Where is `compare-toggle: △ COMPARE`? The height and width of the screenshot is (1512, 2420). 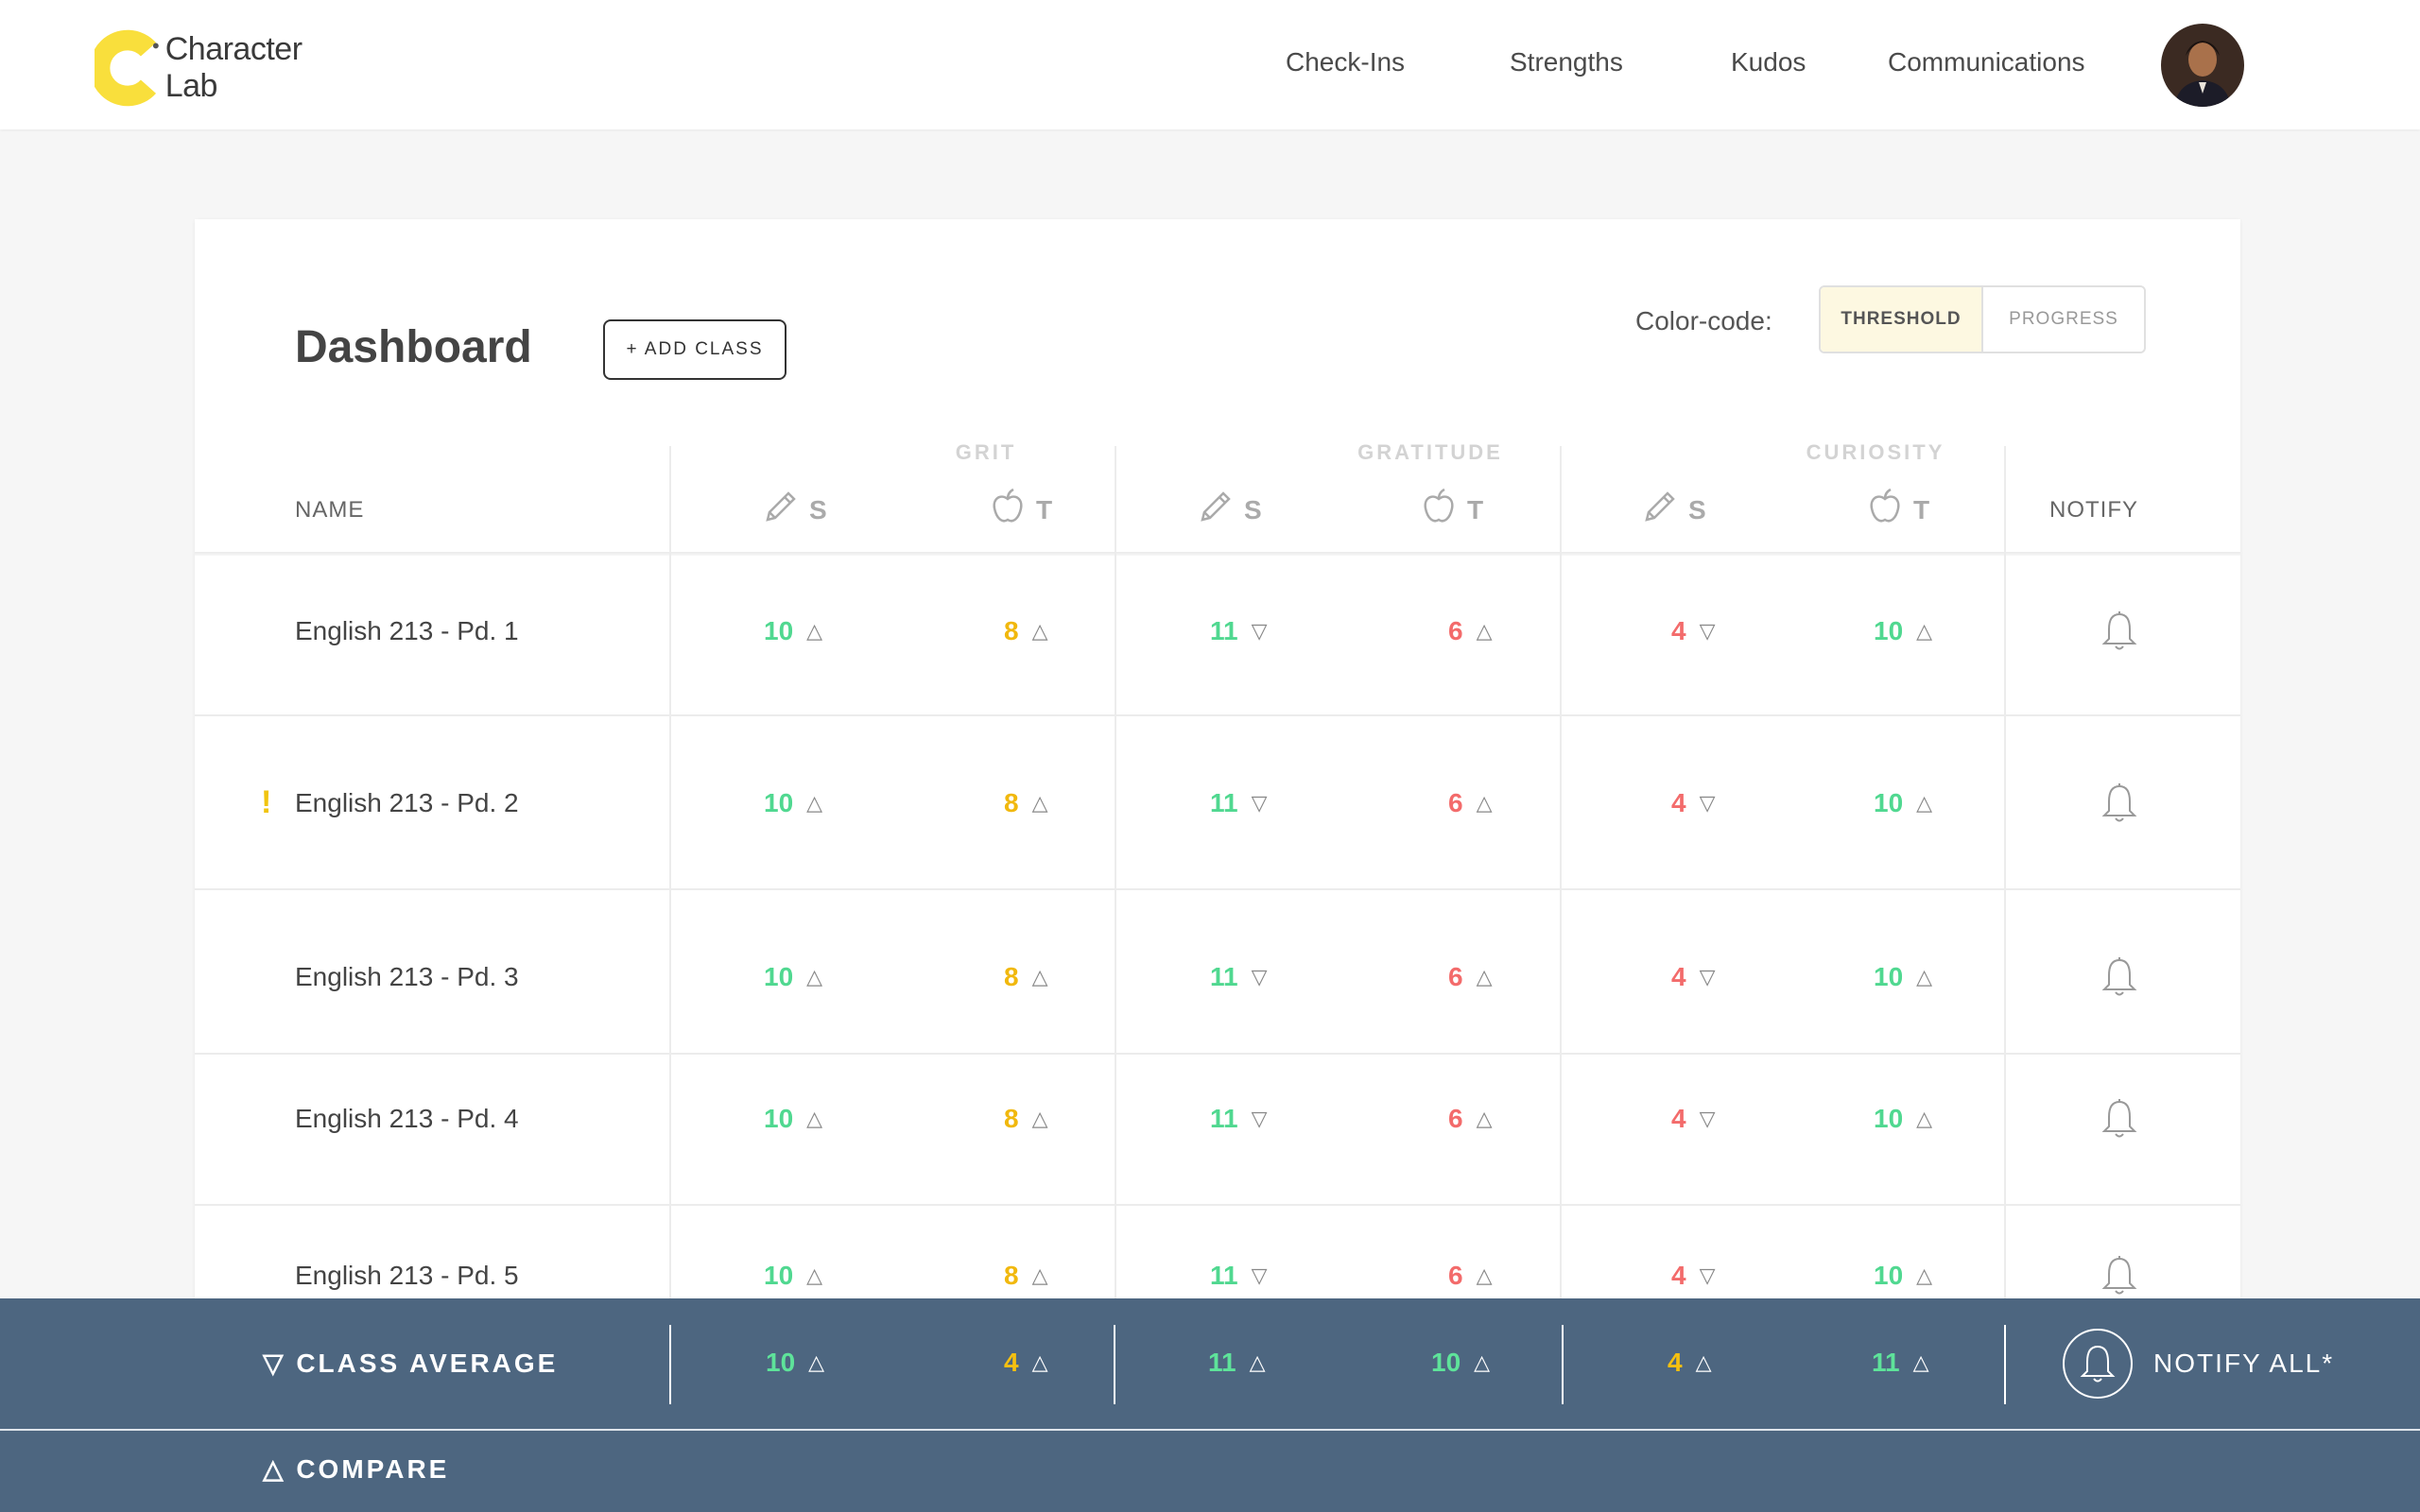
compare-toggle: △ COMPARE is located at coordinates (356, 1469).